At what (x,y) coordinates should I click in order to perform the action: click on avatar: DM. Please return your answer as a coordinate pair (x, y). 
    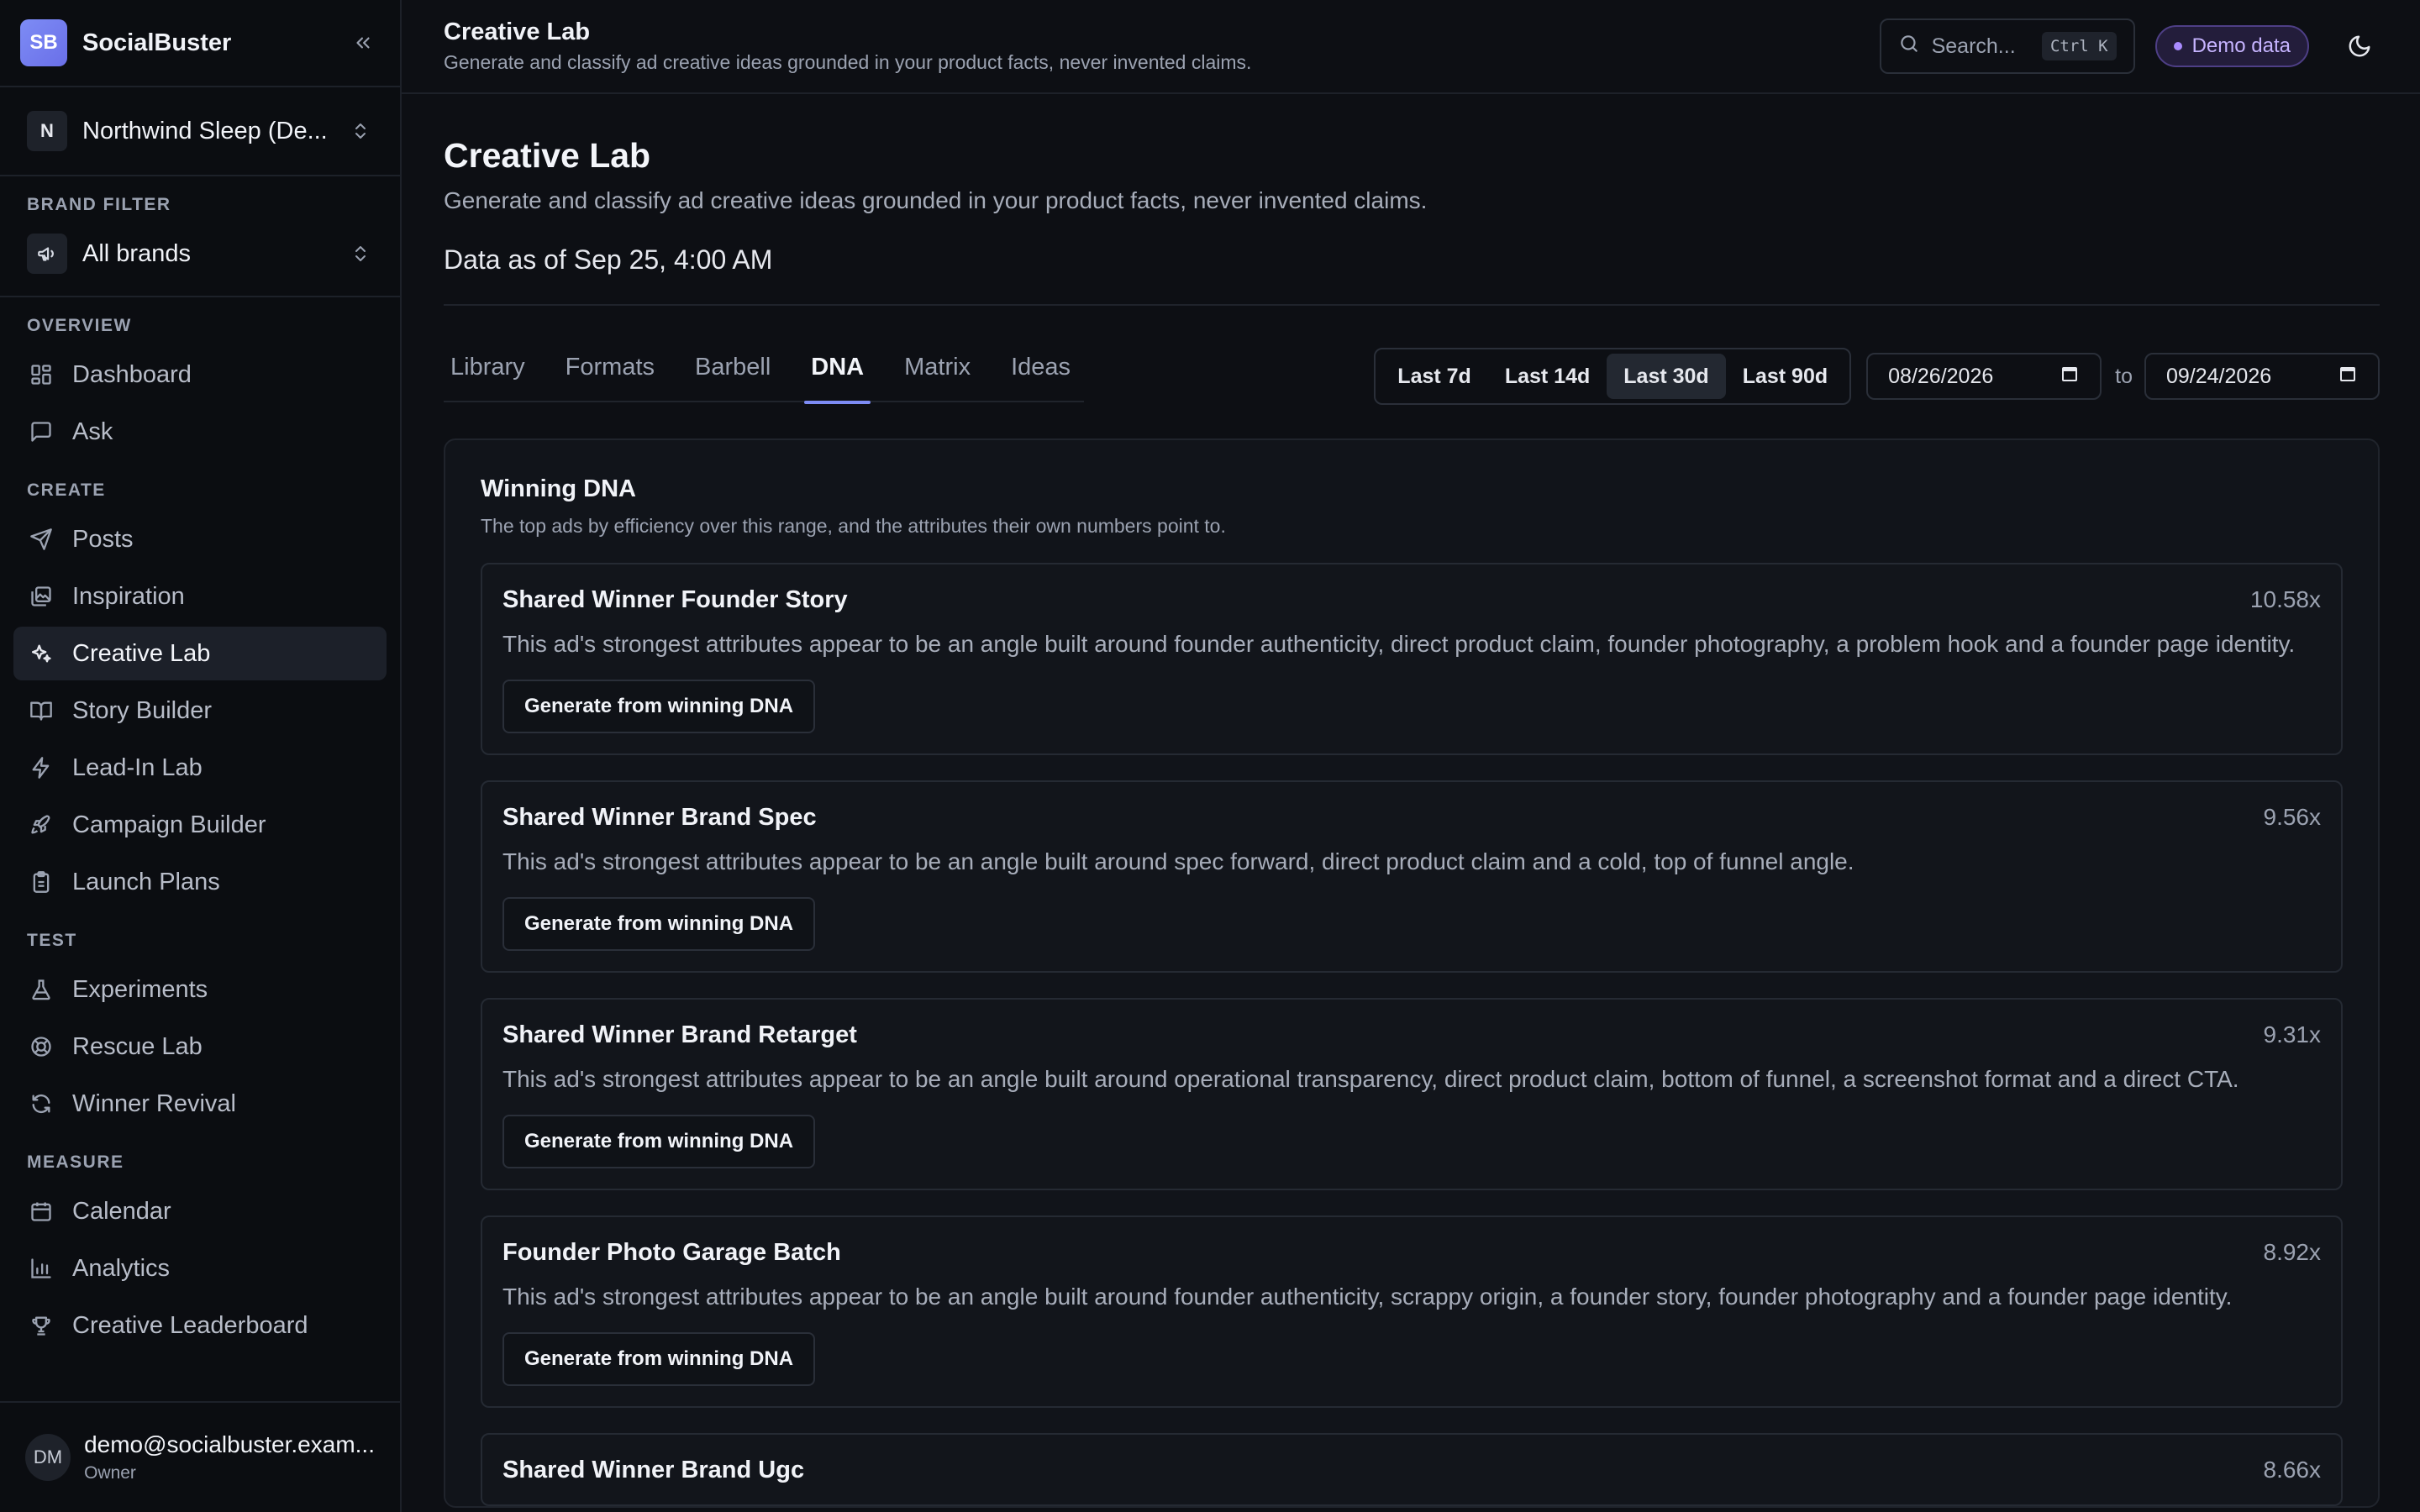
    Looking at the image, I should click on (48, 1457).